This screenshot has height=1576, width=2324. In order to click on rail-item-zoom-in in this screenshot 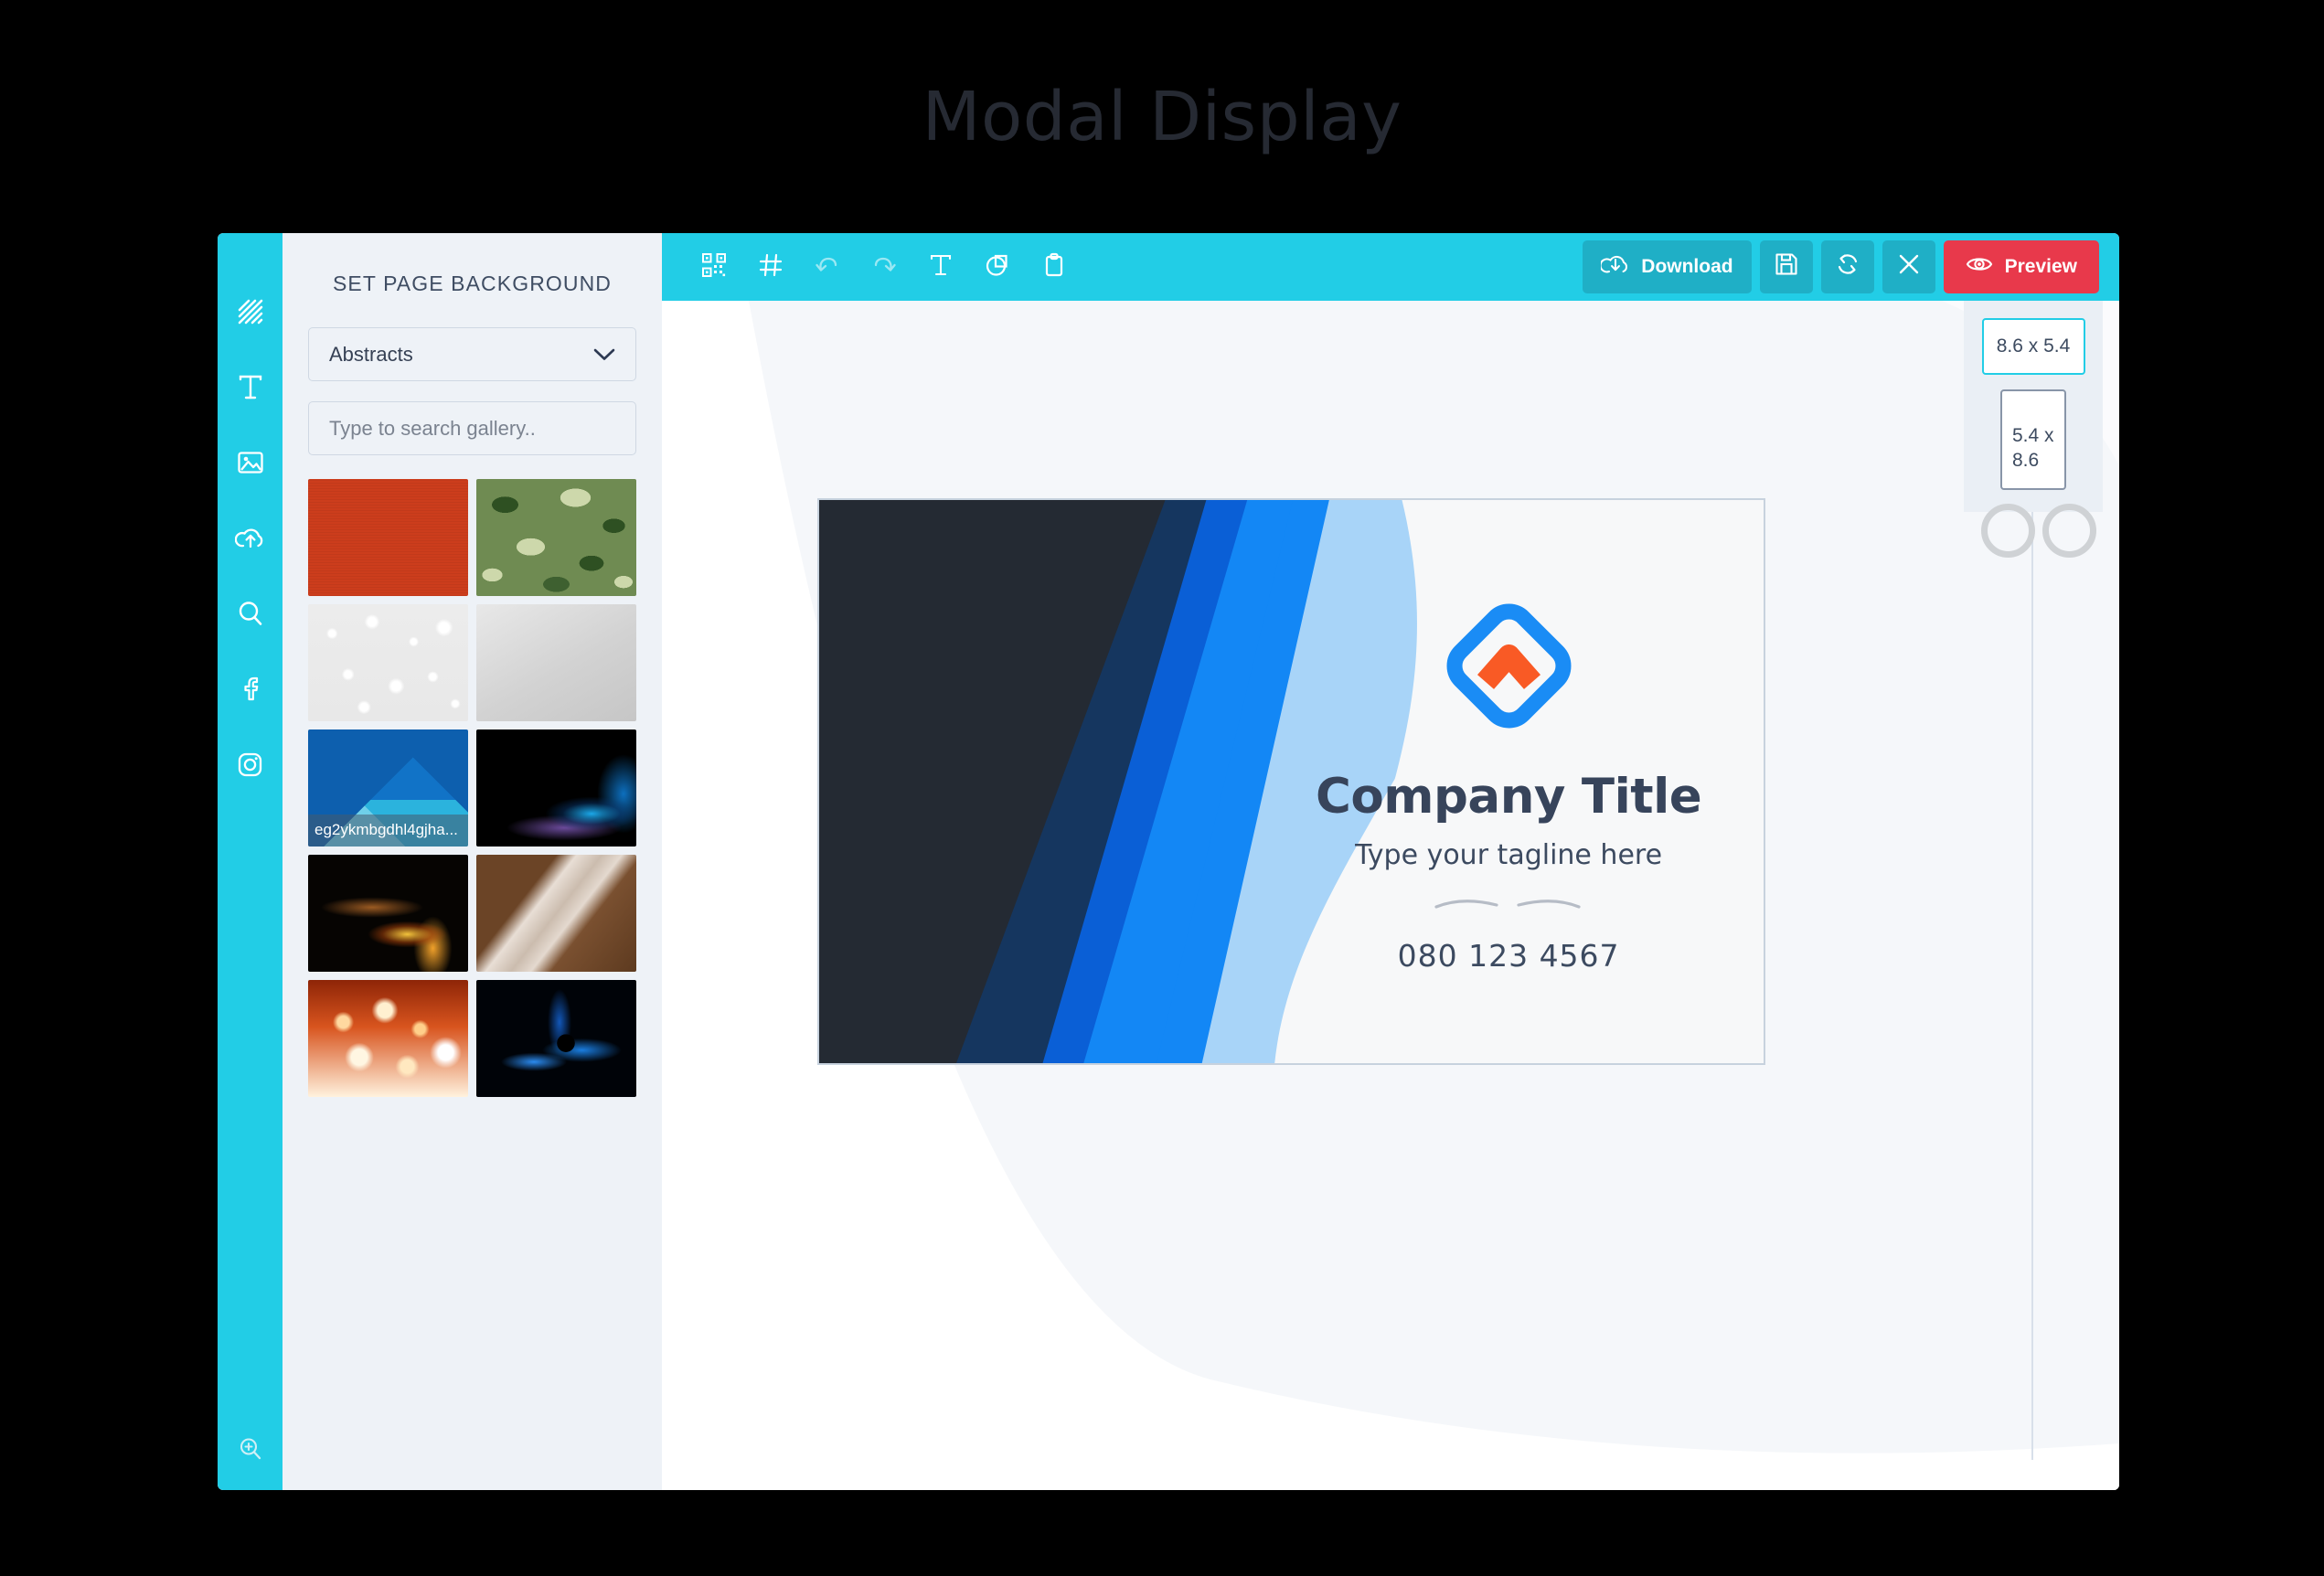, I will do `click(250, 1450)`.